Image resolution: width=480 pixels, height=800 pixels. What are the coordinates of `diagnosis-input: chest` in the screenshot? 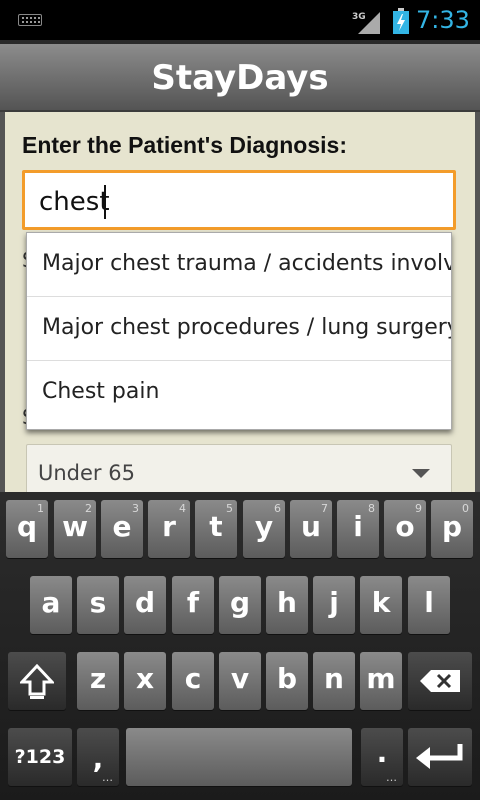 It's located at (239, 200).